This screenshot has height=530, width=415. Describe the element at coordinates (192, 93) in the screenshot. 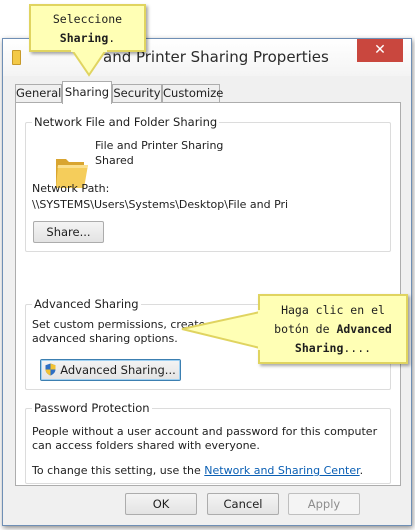

I see `tab-customize: Customize` at that location.